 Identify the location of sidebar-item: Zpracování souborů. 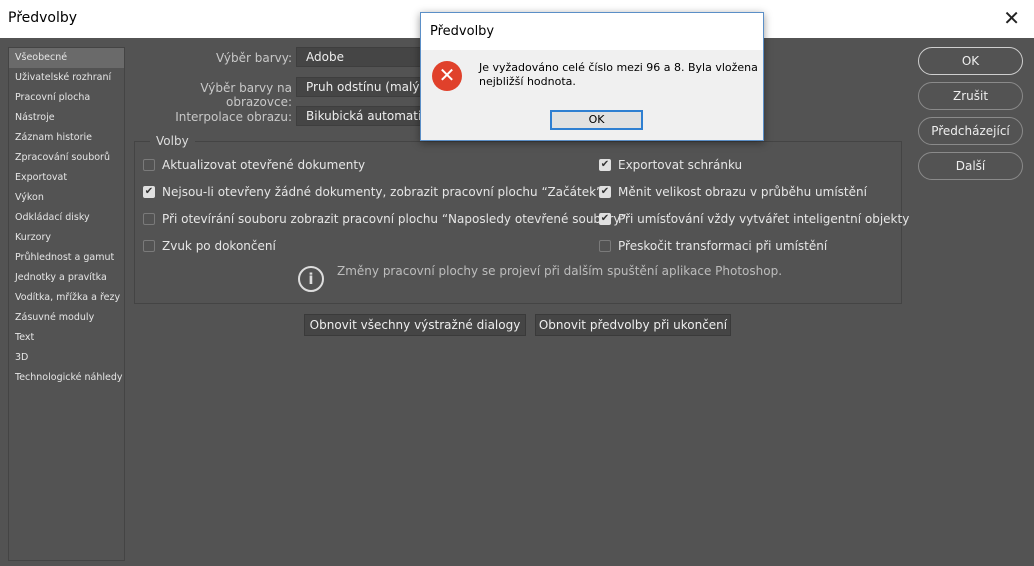
(66, 158).